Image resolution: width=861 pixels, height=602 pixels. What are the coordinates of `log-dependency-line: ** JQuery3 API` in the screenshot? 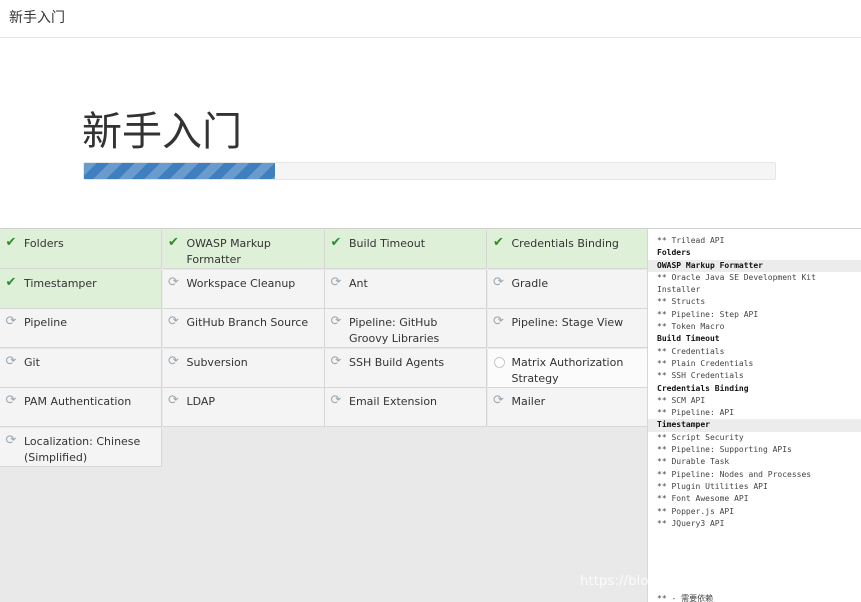 It's located at (691, 523).